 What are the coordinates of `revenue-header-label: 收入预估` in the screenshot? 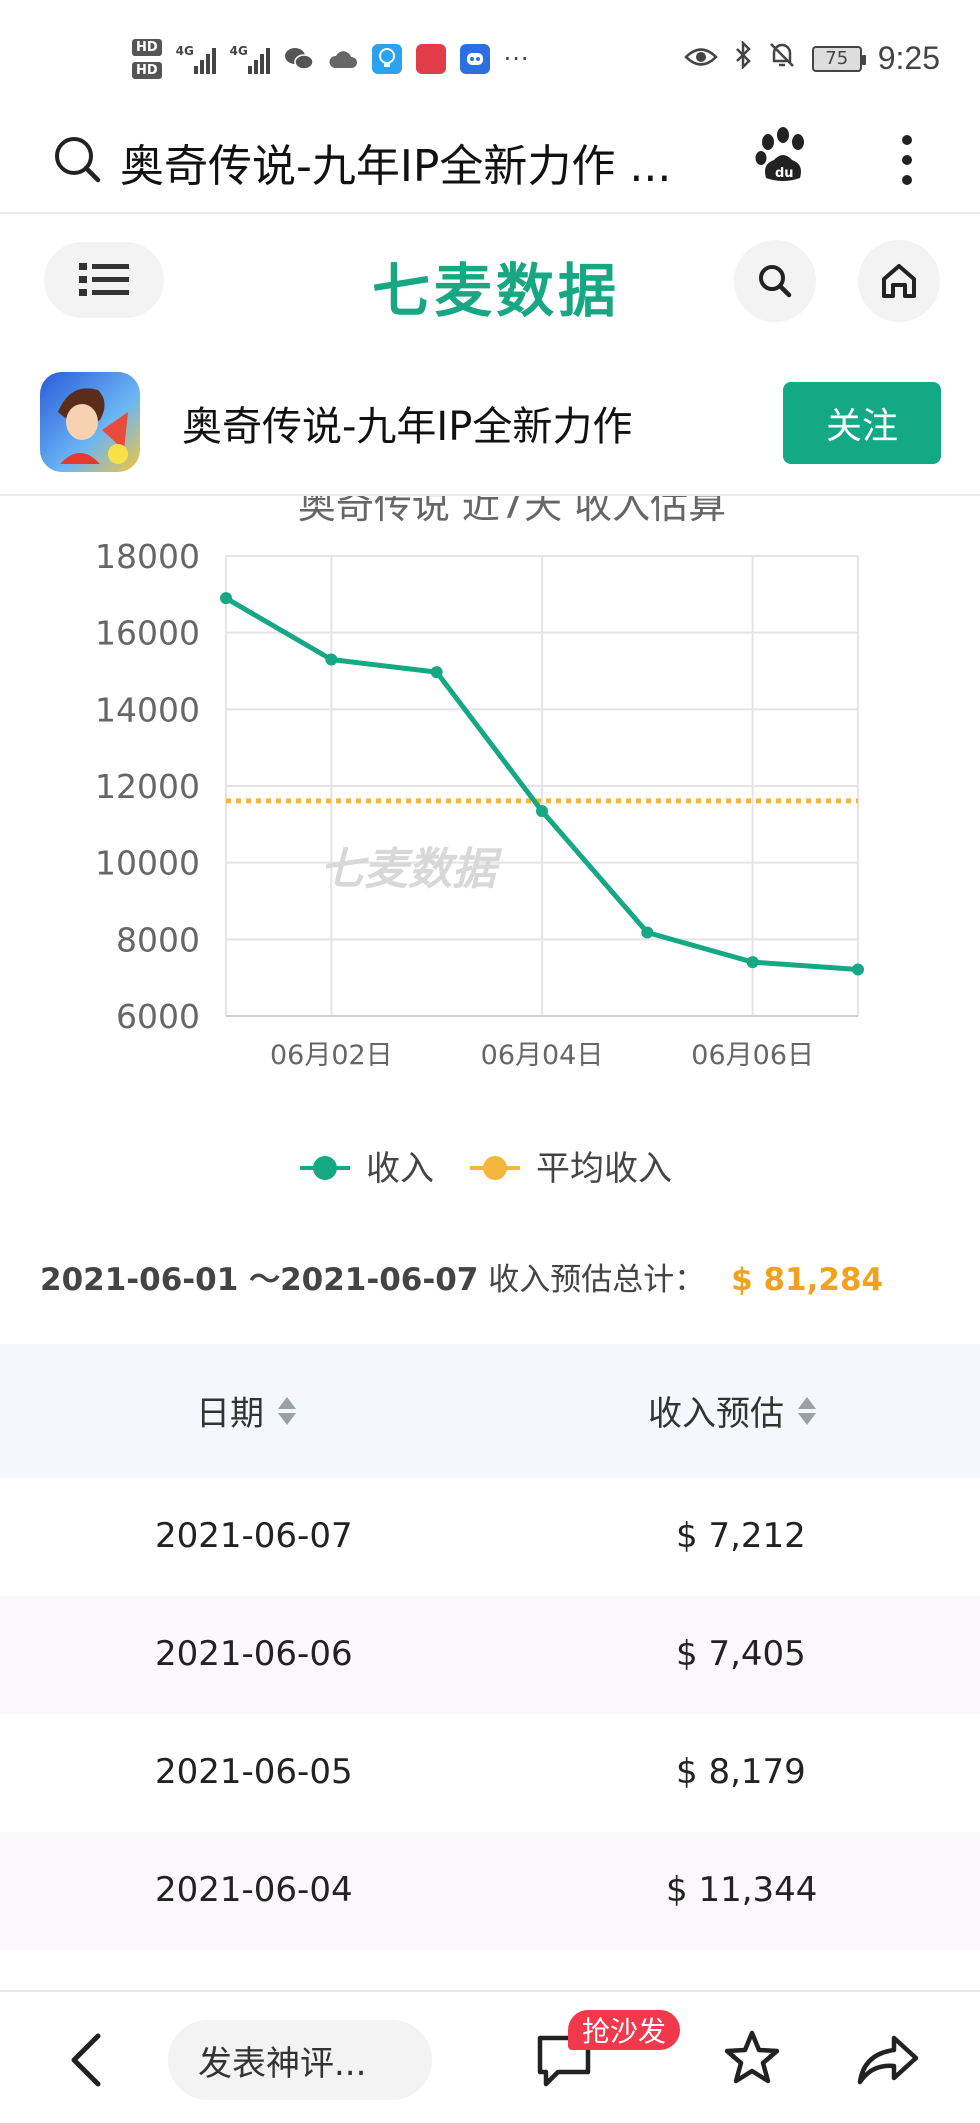 It's located at (716, 1414).